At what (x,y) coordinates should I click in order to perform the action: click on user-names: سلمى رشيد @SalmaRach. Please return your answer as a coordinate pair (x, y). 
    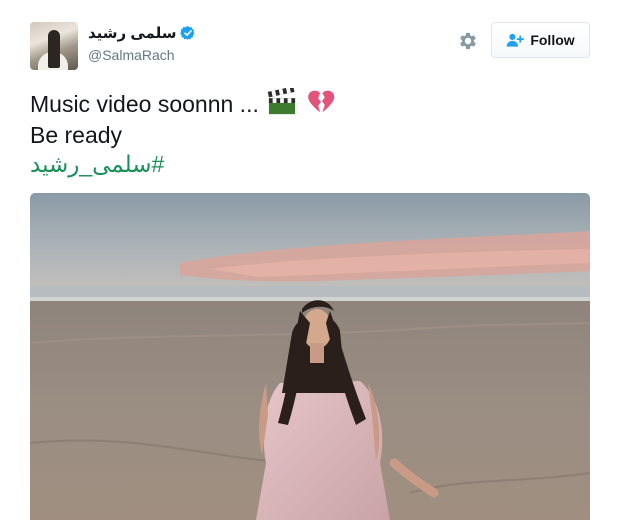
    Looking at the image, I should click on (142, 43).